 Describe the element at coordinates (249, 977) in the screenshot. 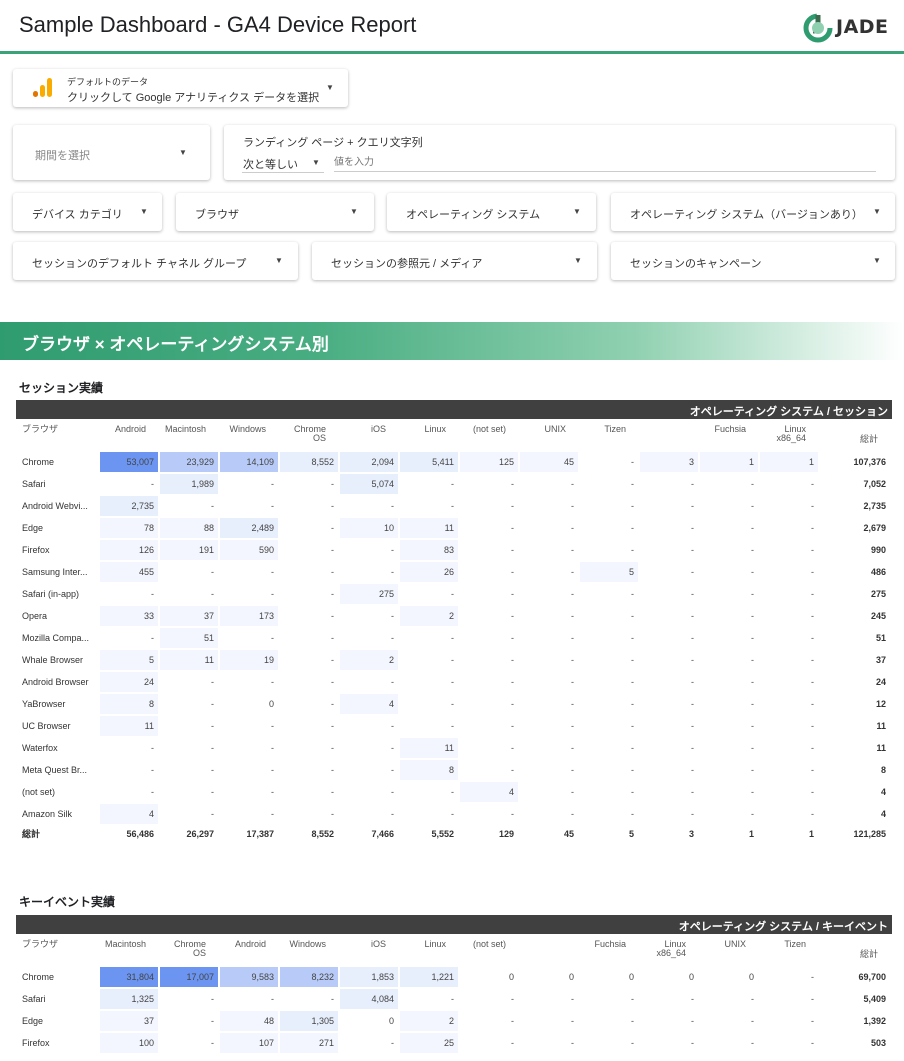

I see `table-cell: 9,583` at that location.